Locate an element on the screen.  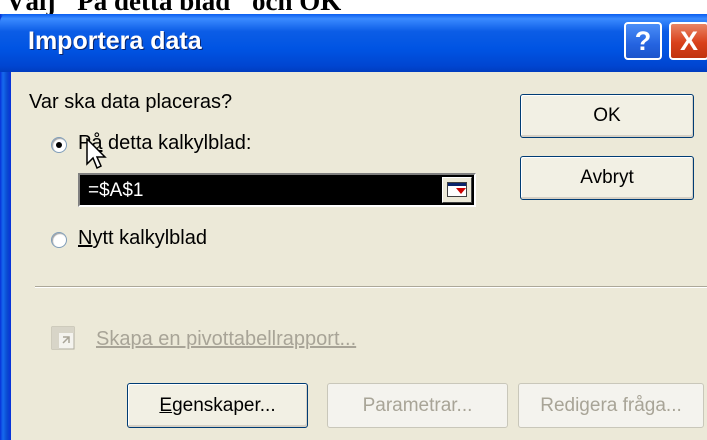
label-part: detta kalkylblad: is located at coordinates (177, 143).